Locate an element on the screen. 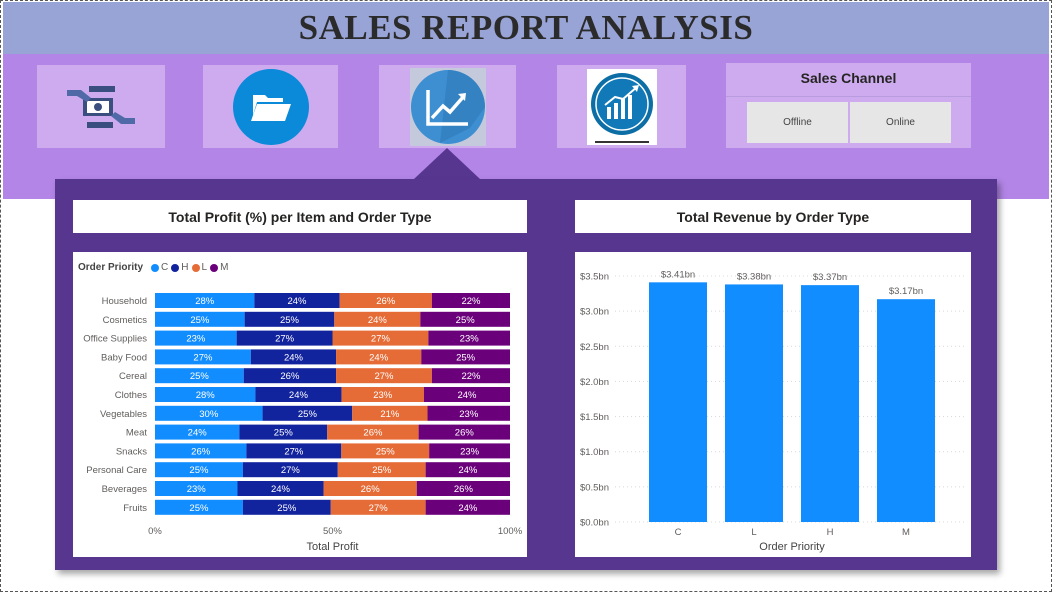 The image size is (1052, 592). nav-tile-growth is located at coordinates (621, 106).